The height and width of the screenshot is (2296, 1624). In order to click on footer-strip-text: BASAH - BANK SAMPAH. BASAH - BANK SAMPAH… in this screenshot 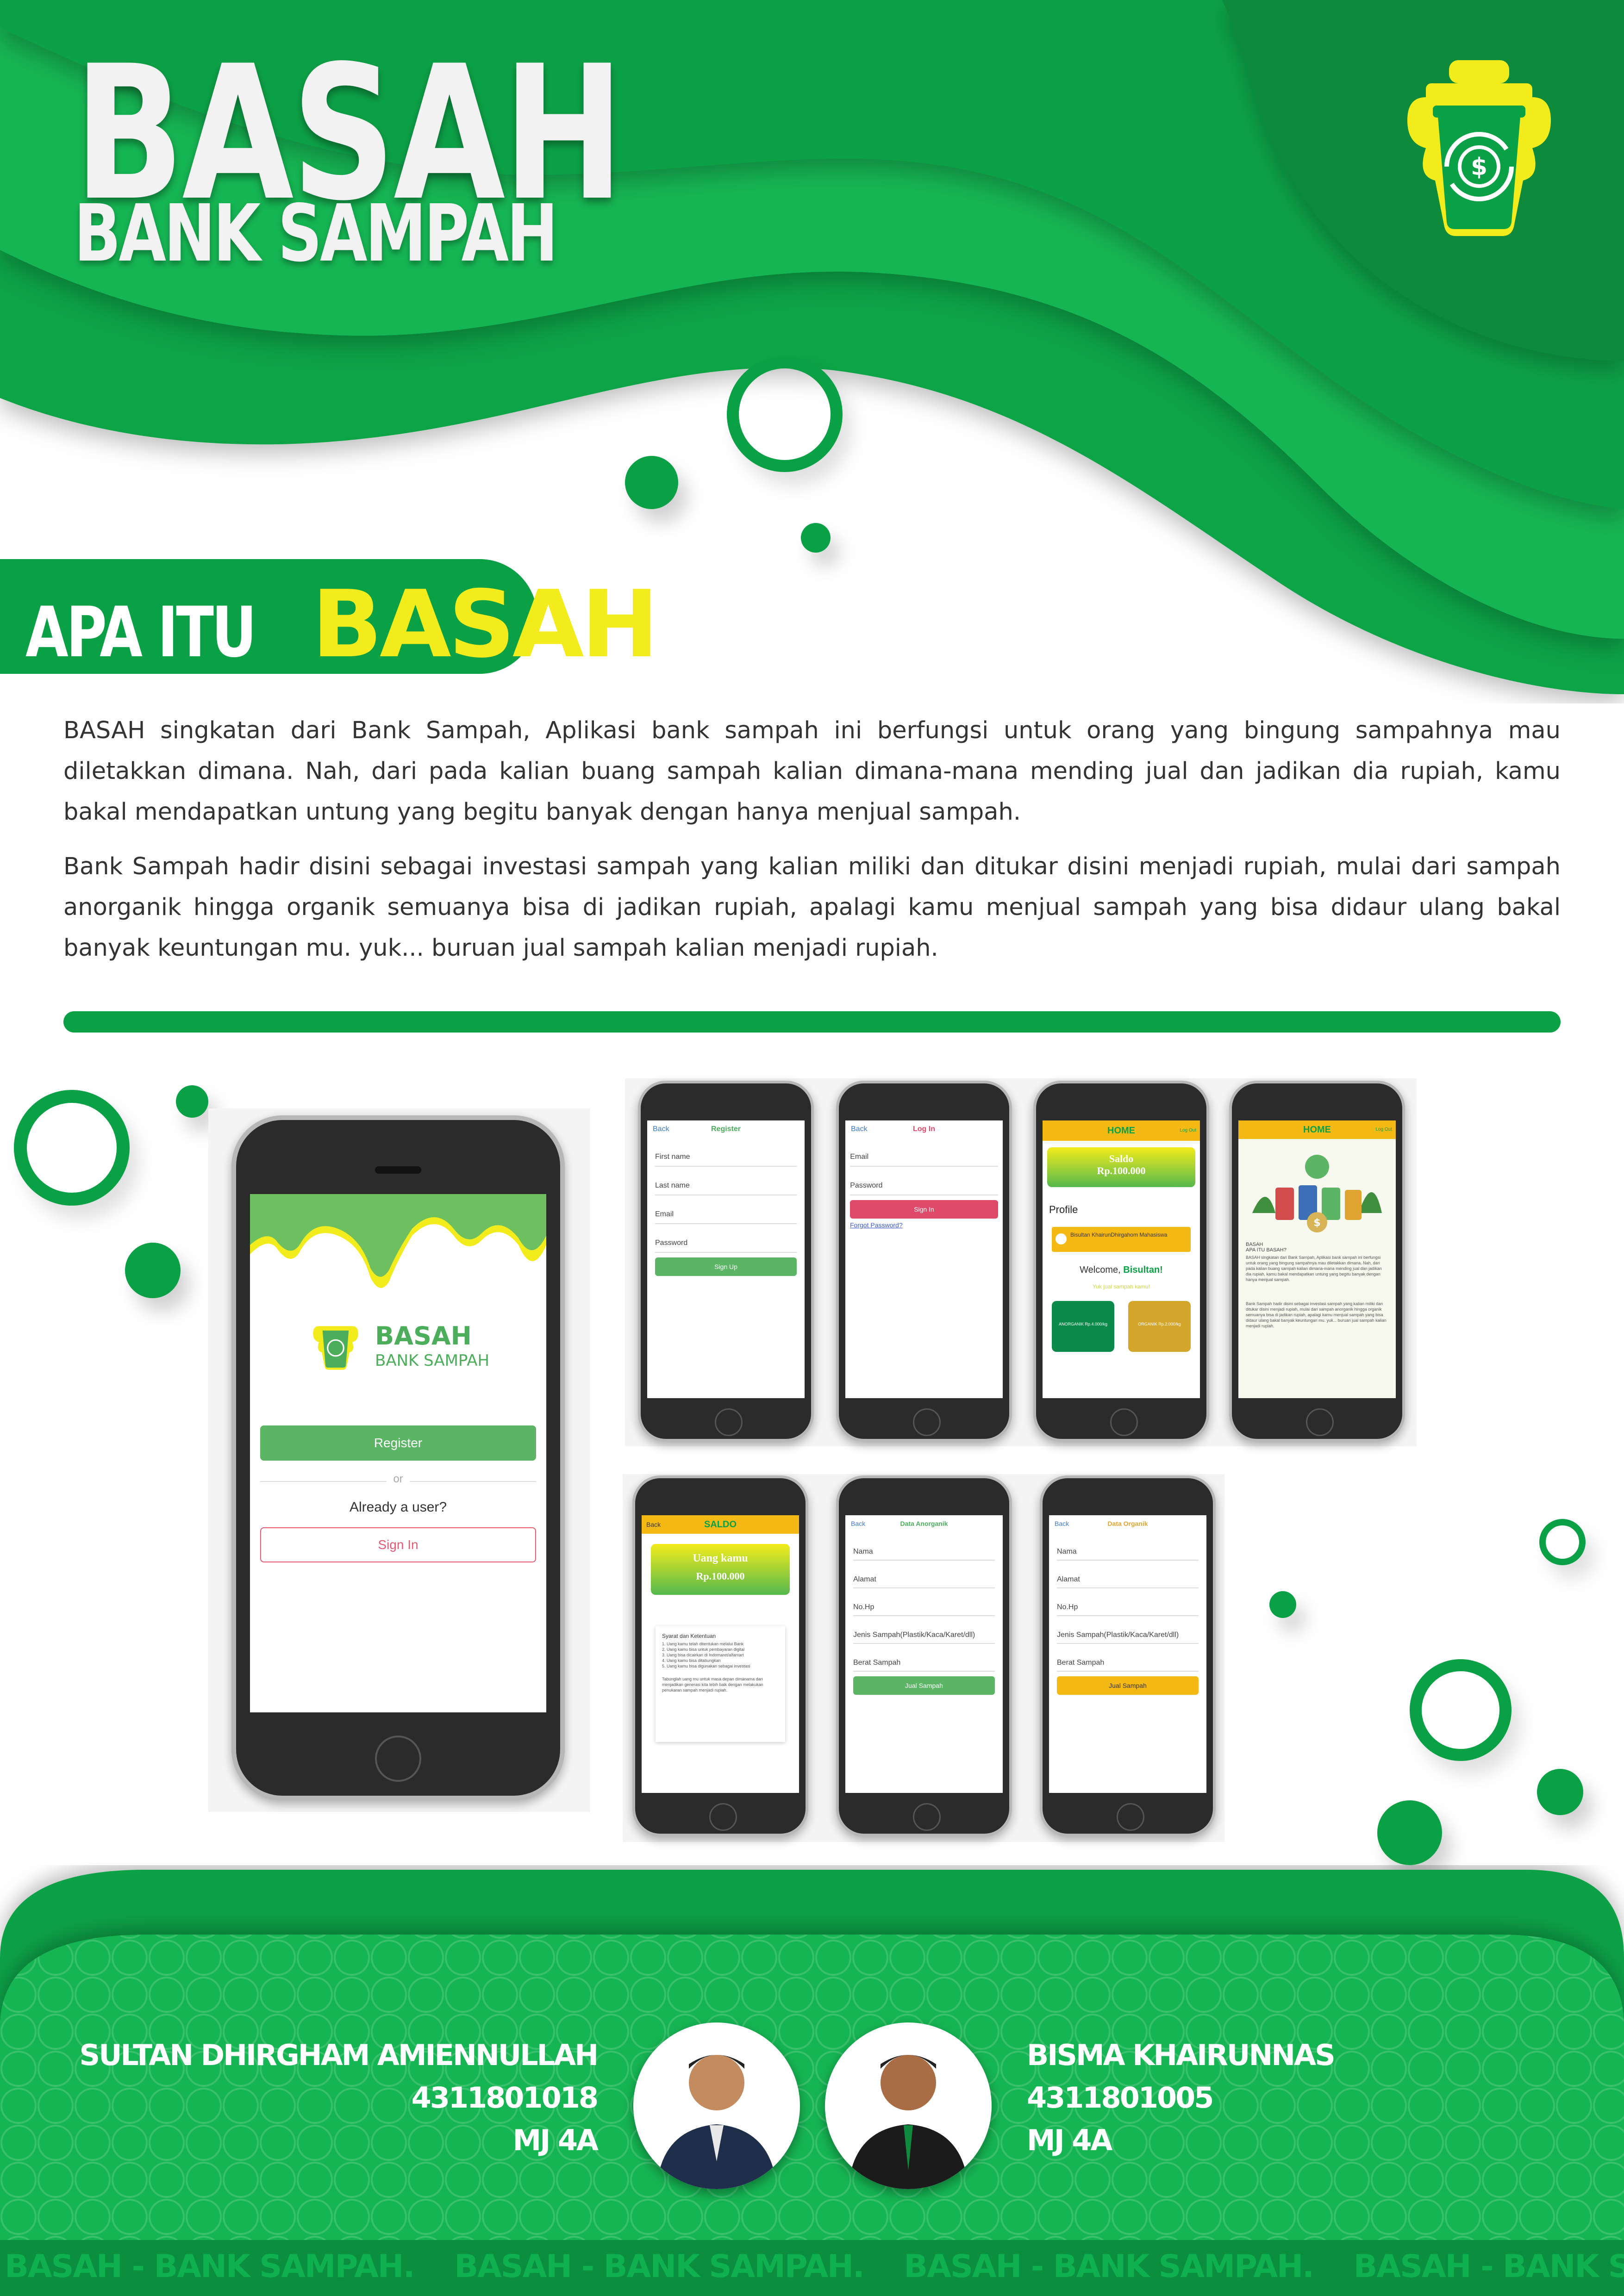, I will do `click(814, 2266)`.